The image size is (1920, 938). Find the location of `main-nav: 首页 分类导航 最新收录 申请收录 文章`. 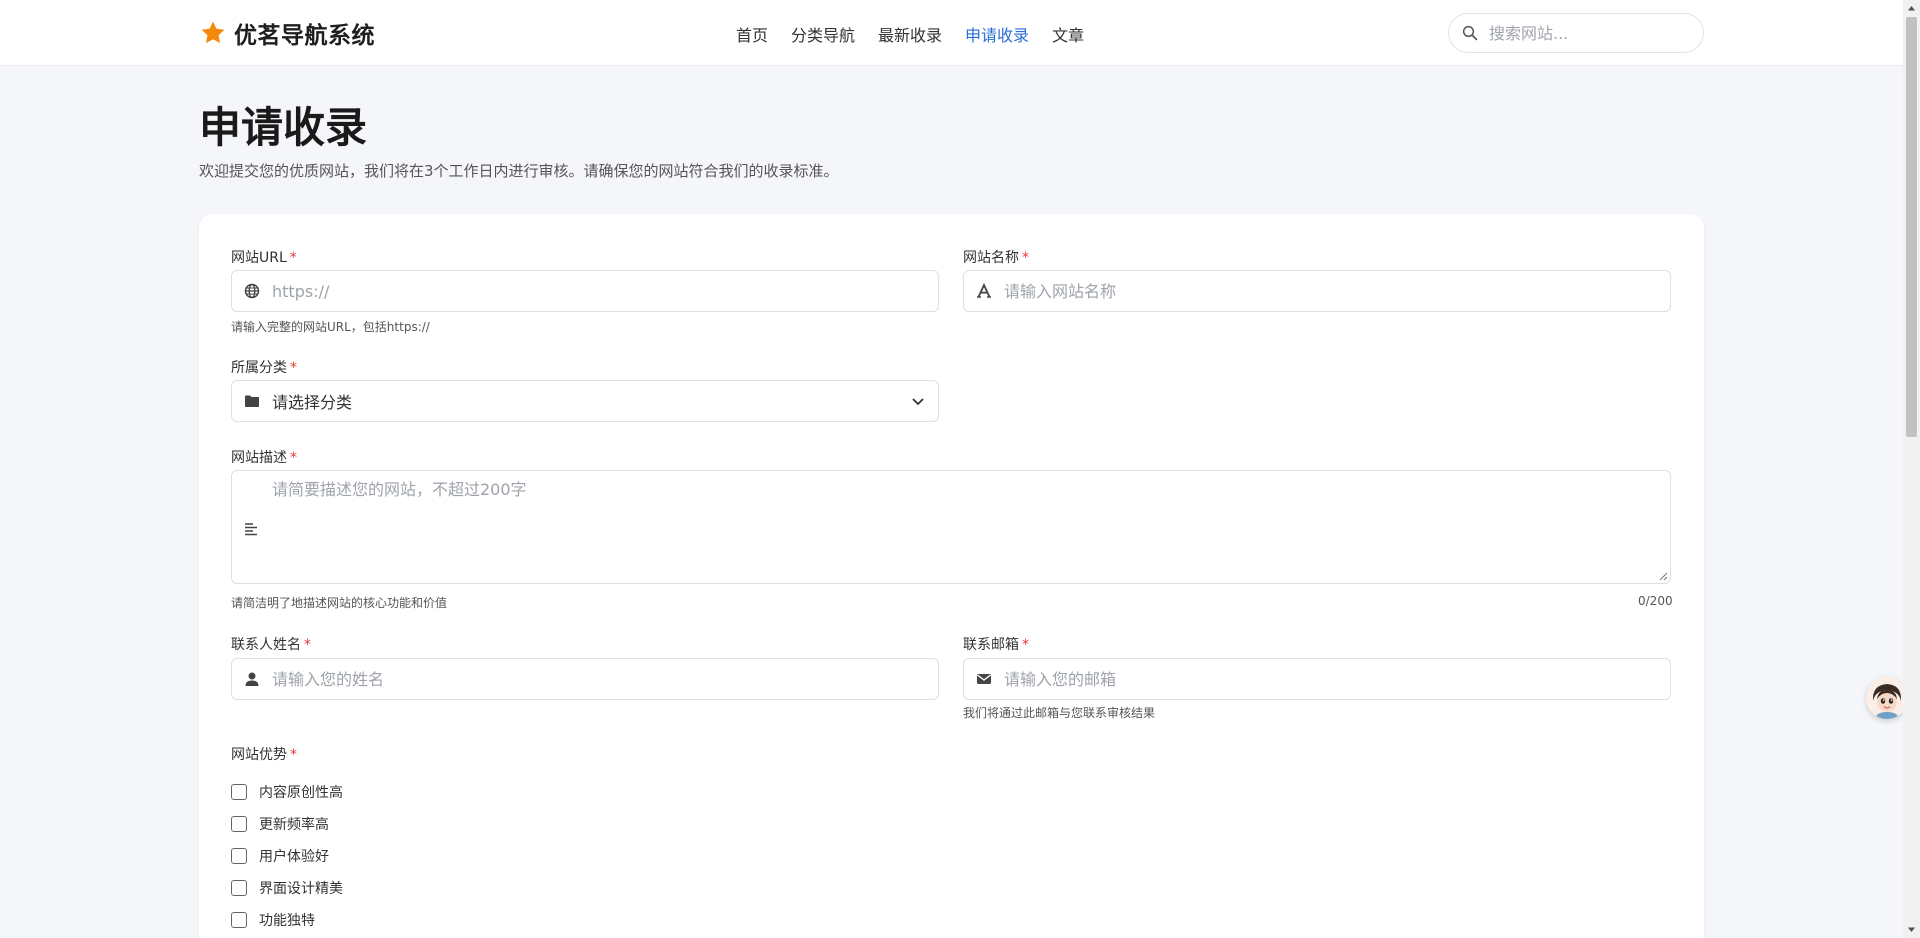

main-nav: 首页 分类导航 最新收录 申请收录 文章 is located at coordinates (921, 34).